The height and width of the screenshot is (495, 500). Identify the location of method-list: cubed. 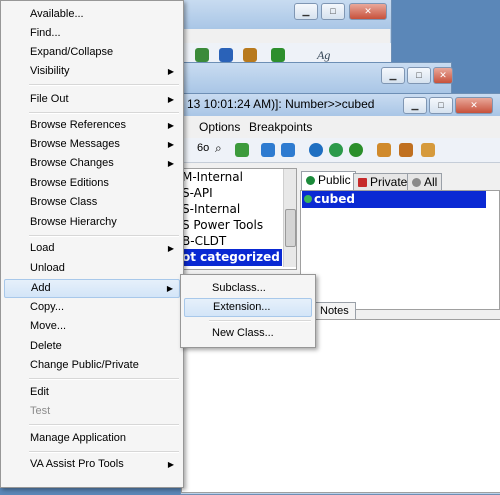
(400, 250).